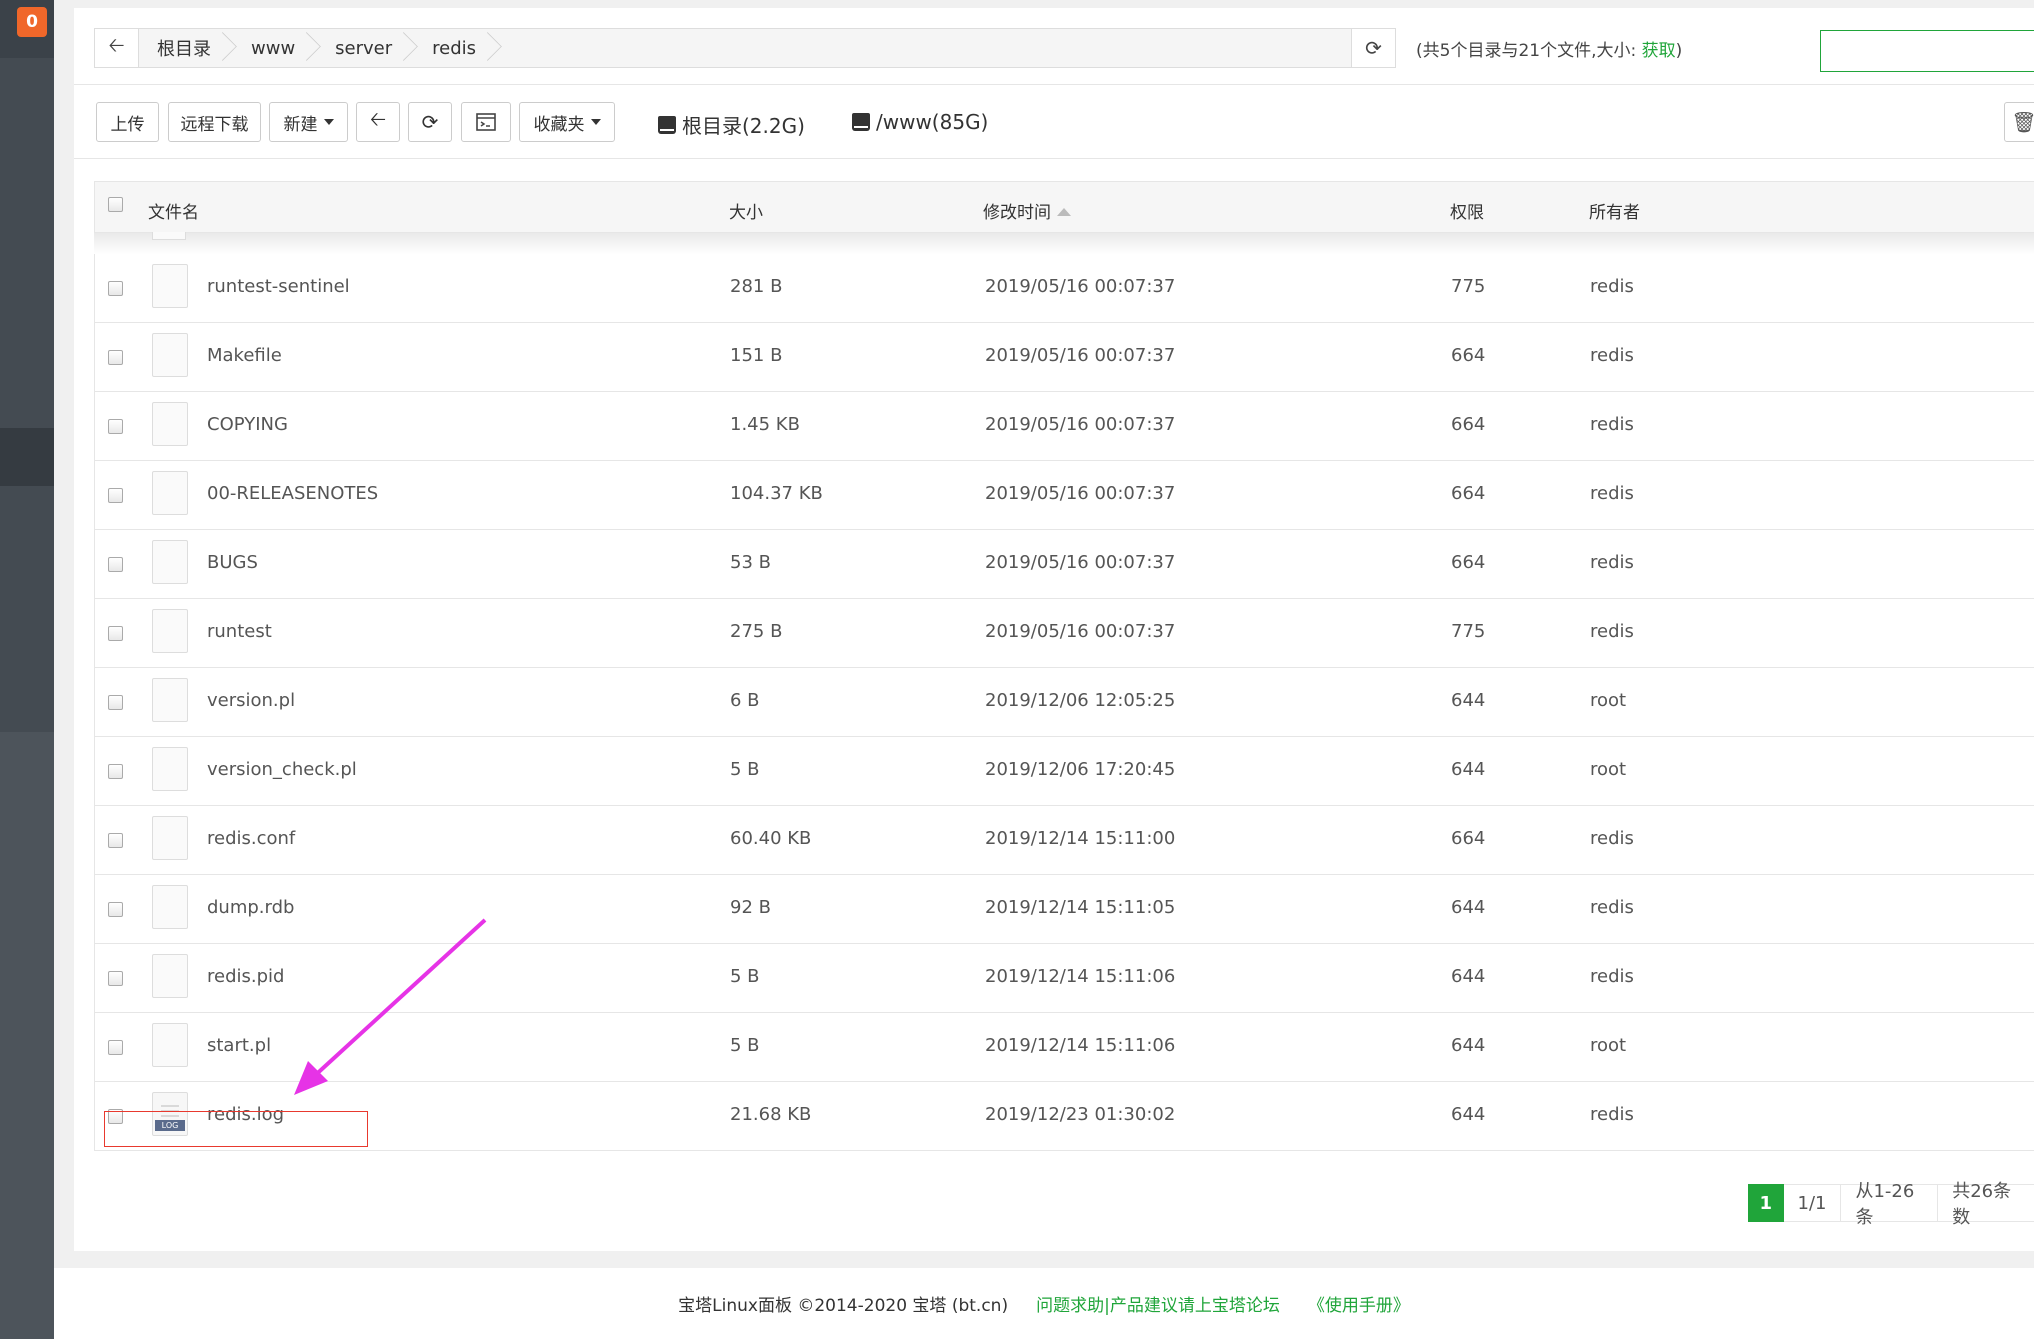  What do you see at coordinates (932, 122) in the screenshot?
I see `disk-www-label: /www(85G)` at bounding box center [932, 122].